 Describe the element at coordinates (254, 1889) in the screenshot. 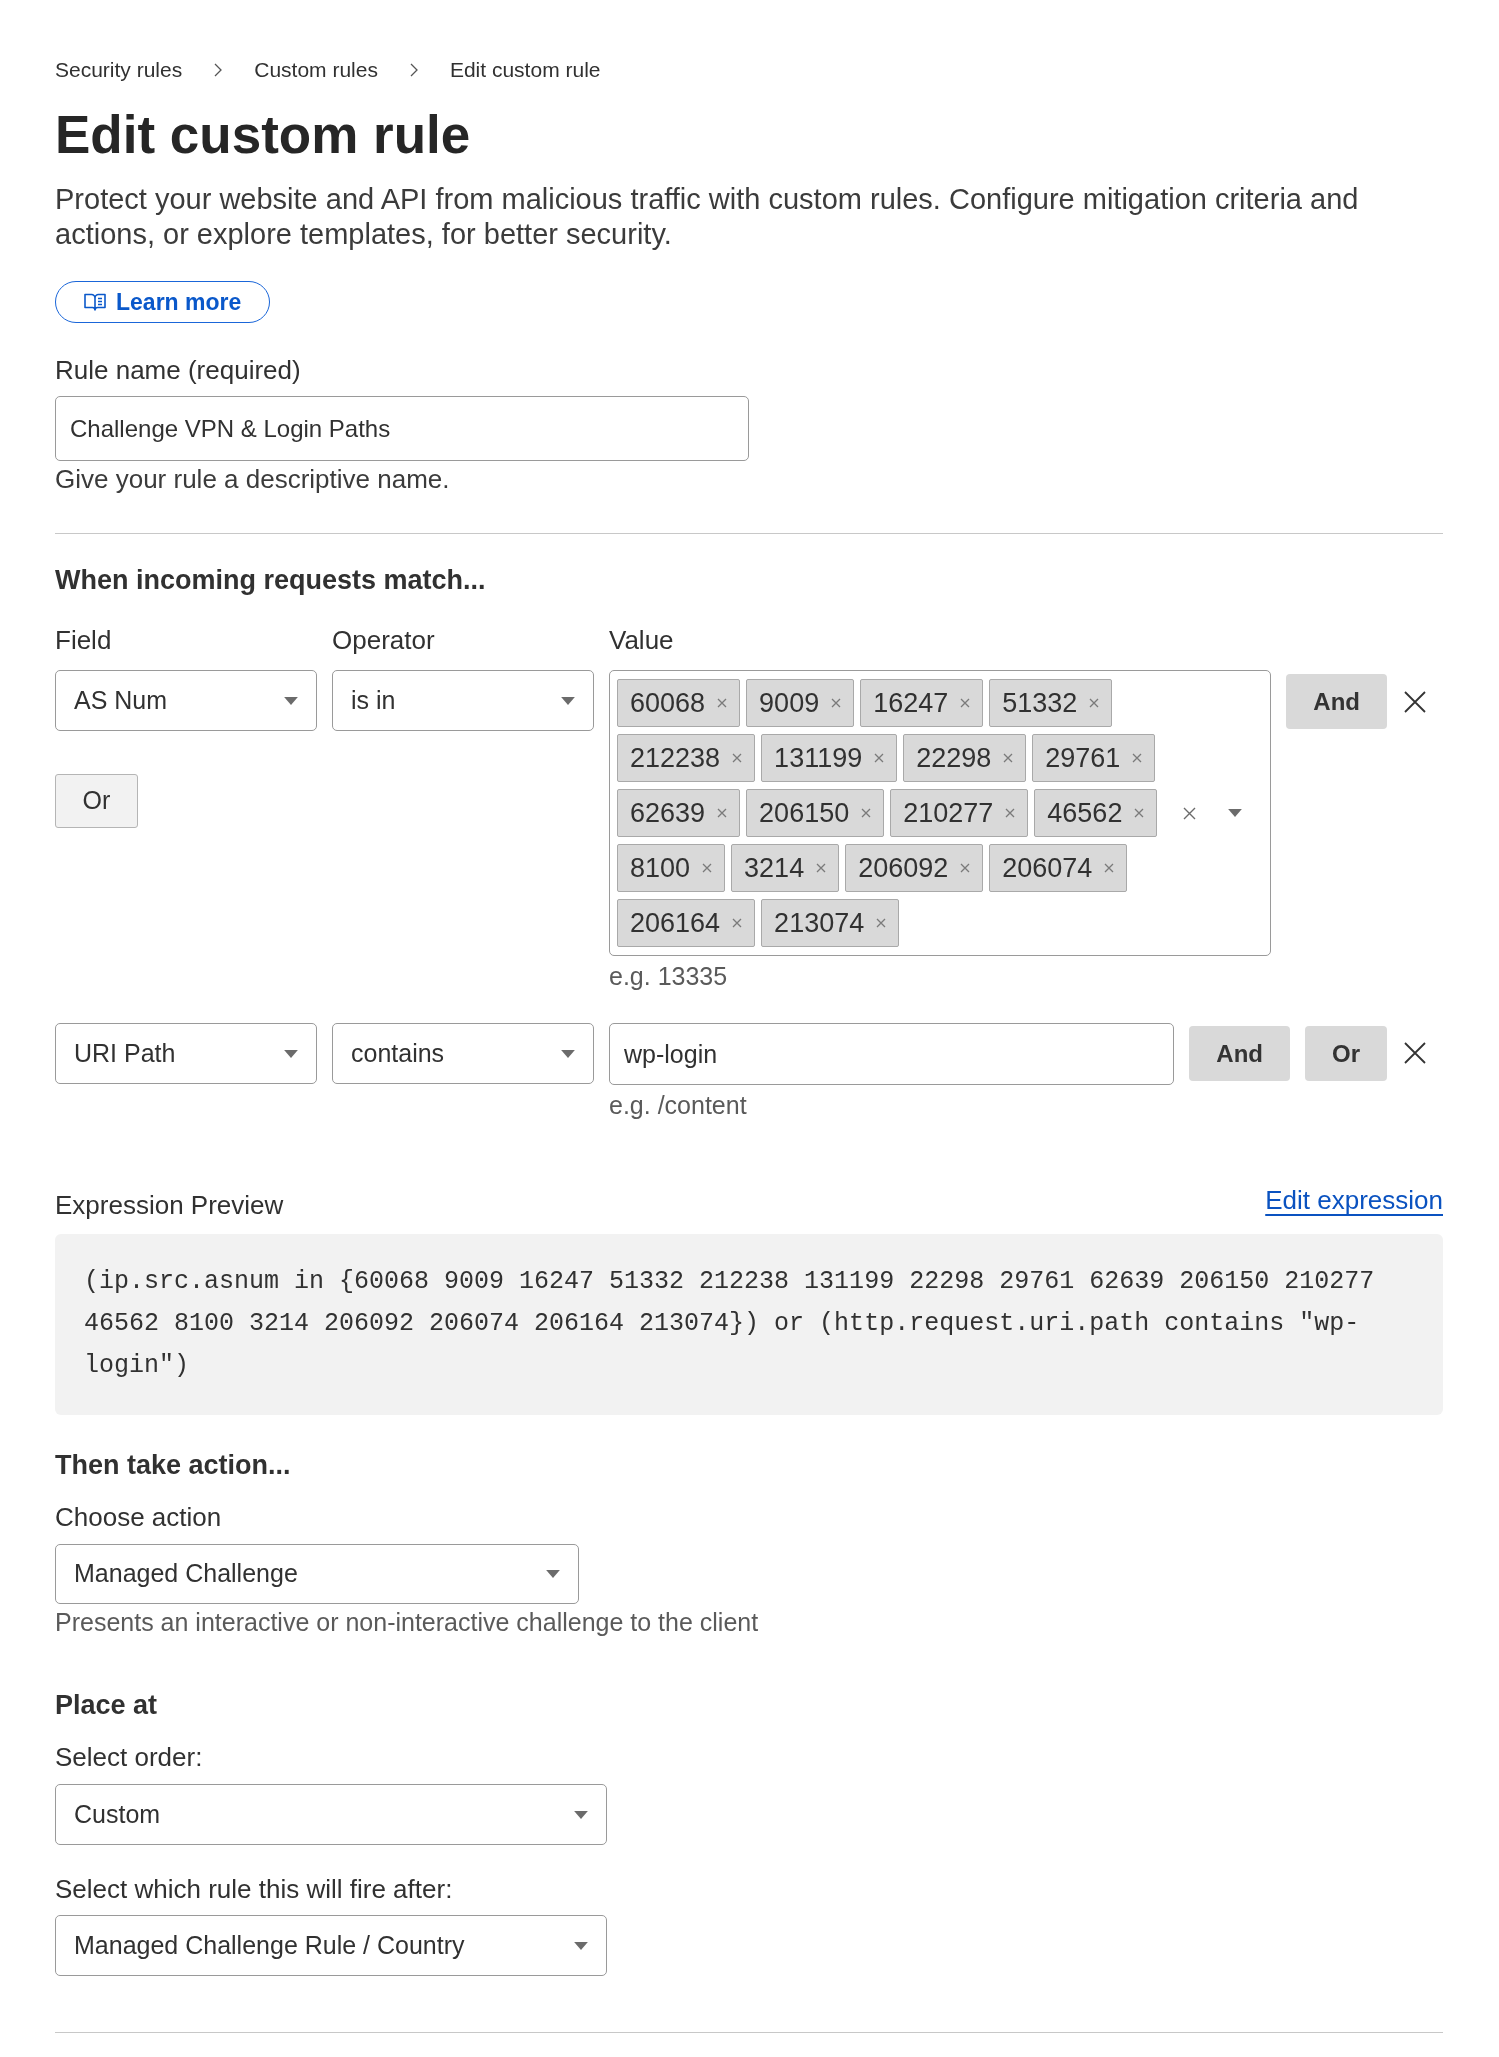

I see `field-label: Select which rule this will fire after:` at that location.